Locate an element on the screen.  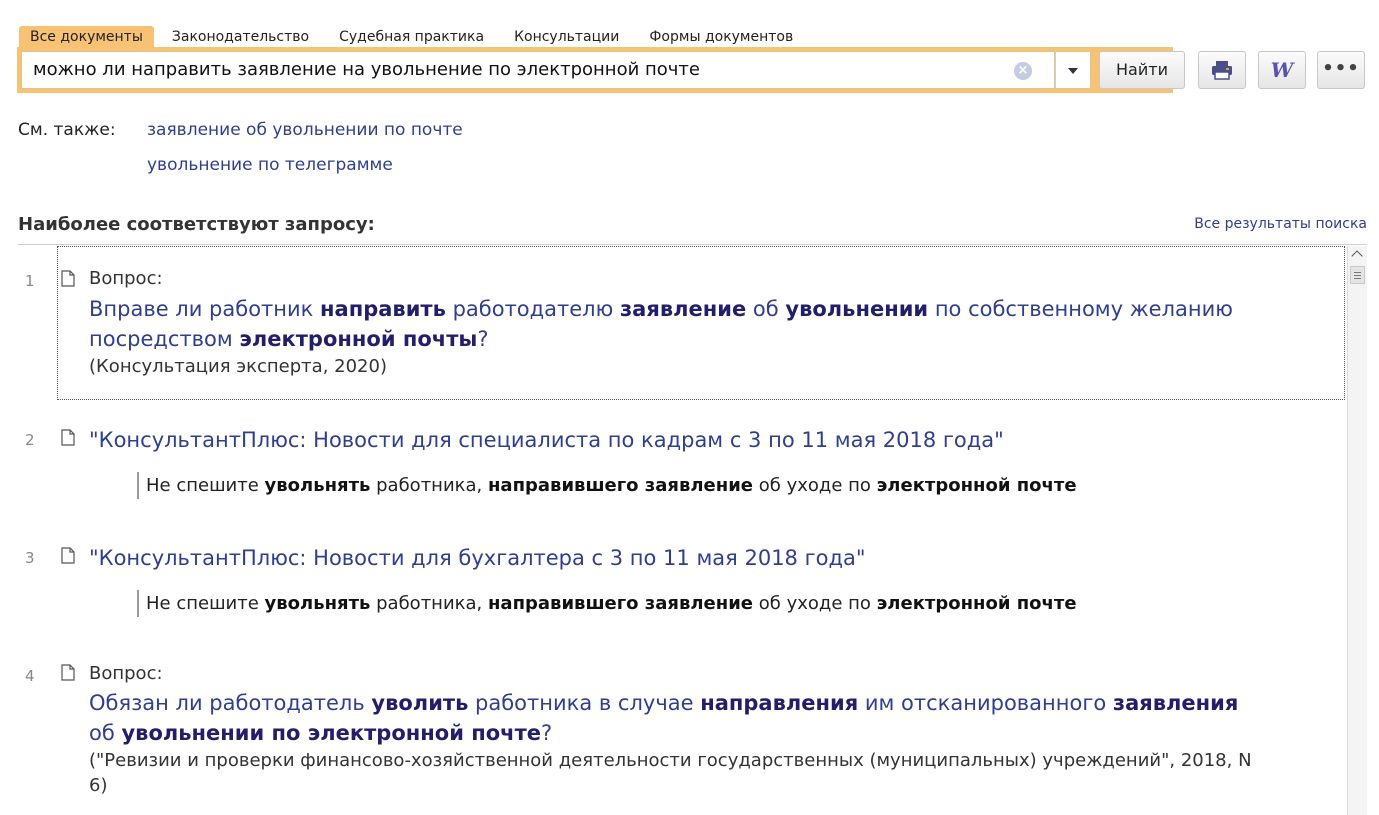
word-icon: W is located at coordinates (1282, 70).